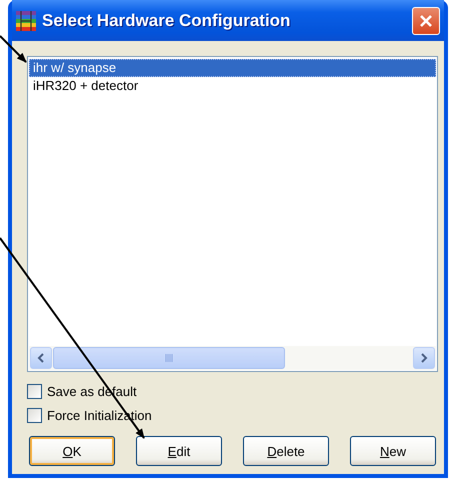 This screenshot has width=456, height=480. I want to click on grip-icon, so click(169, 358).